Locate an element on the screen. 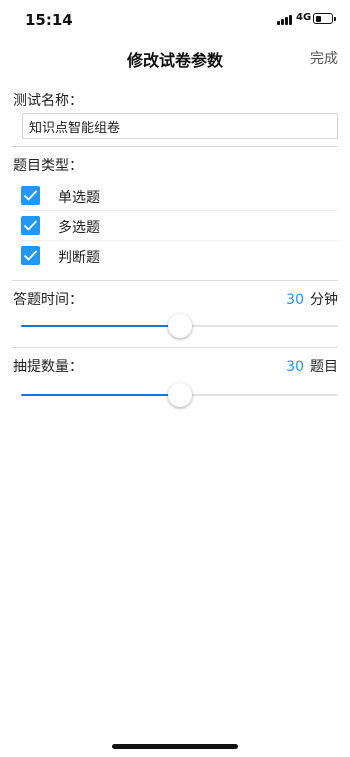 The width and height of the screenshot is (350, 757). option-label: 多选题 is located at coordinates (79, 228).